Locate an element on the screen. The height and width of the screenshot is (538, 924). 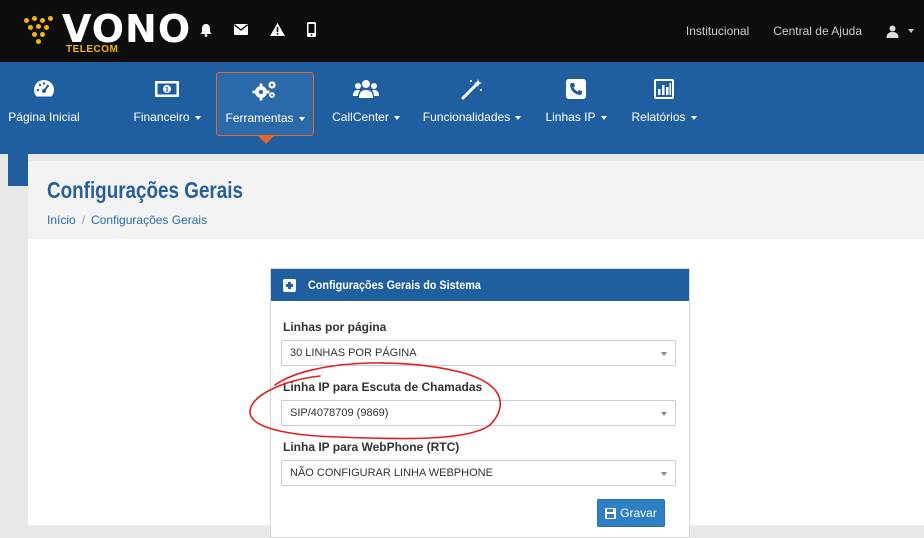
nav-item-ferramentas: Ferramentas is located at coordinates (265, 104).